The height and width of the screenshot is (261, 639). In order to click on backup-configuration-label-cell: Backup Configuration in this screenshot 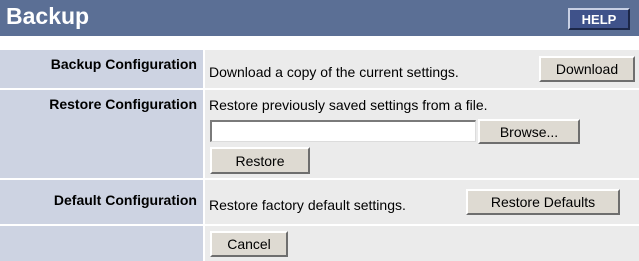, I will do `click(101, 69)`.